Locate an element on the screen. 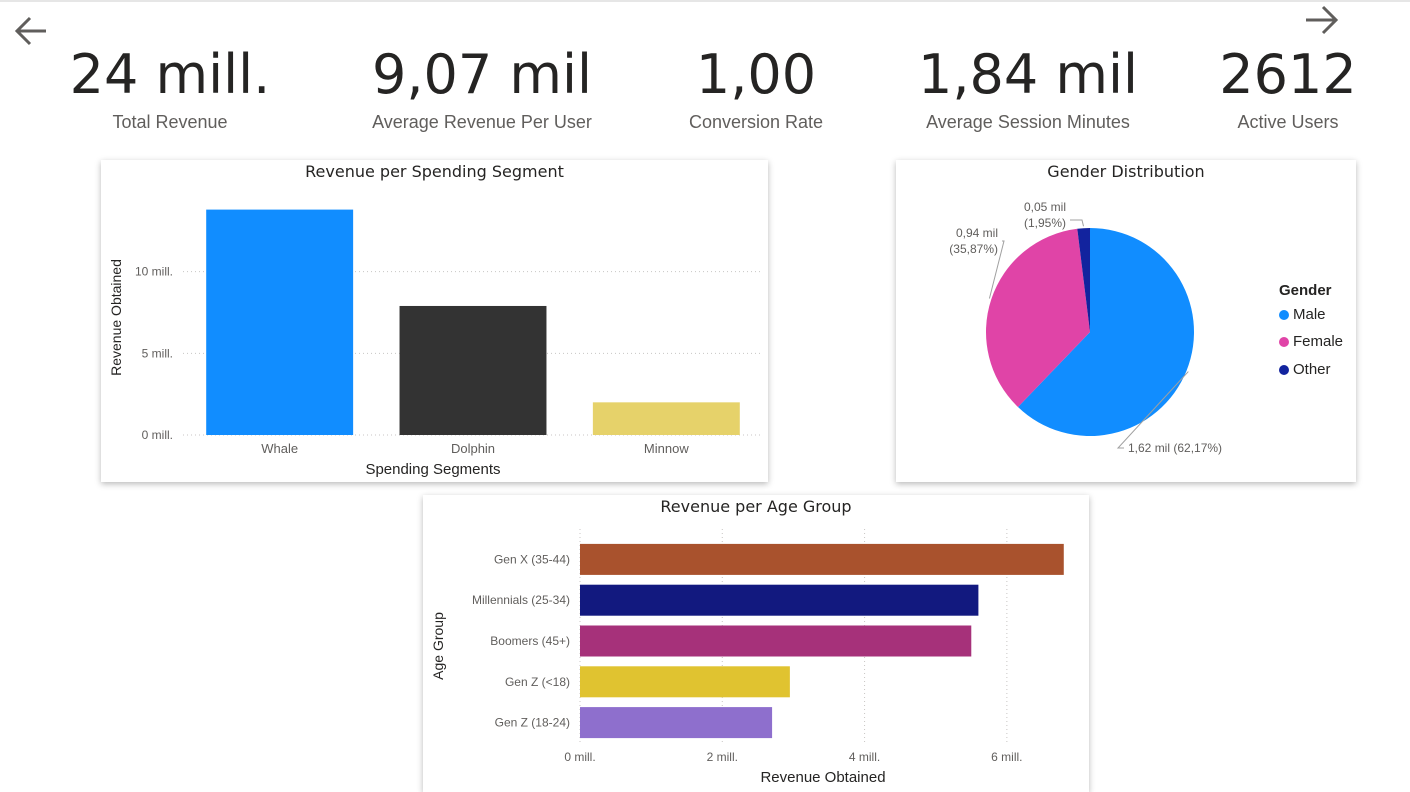  x-axis-title: Revenue Obtained is located at coordinates (822, 777).